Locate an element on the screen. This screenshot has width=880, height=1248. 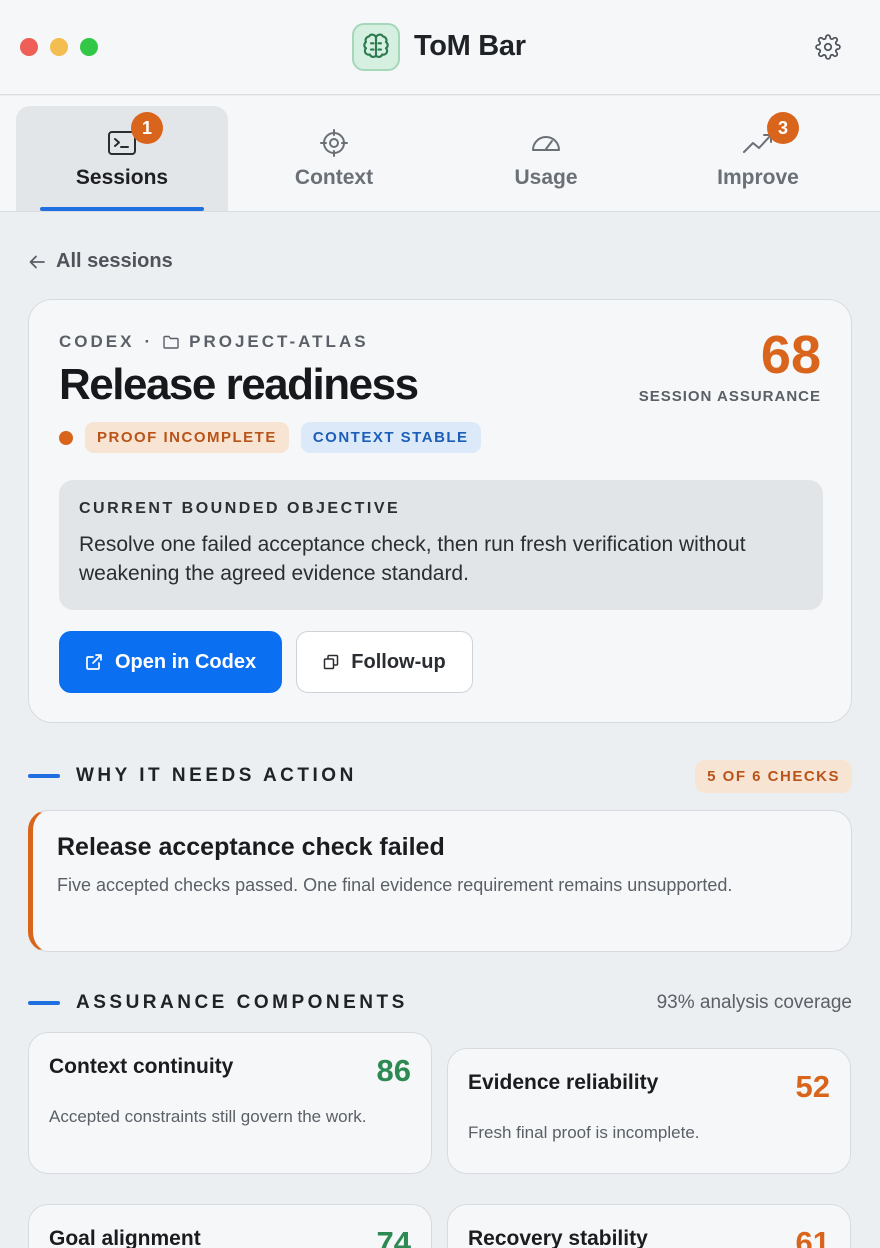
component-description: Fresh final proof is incomplete. is located at coordinates (584, 1132).